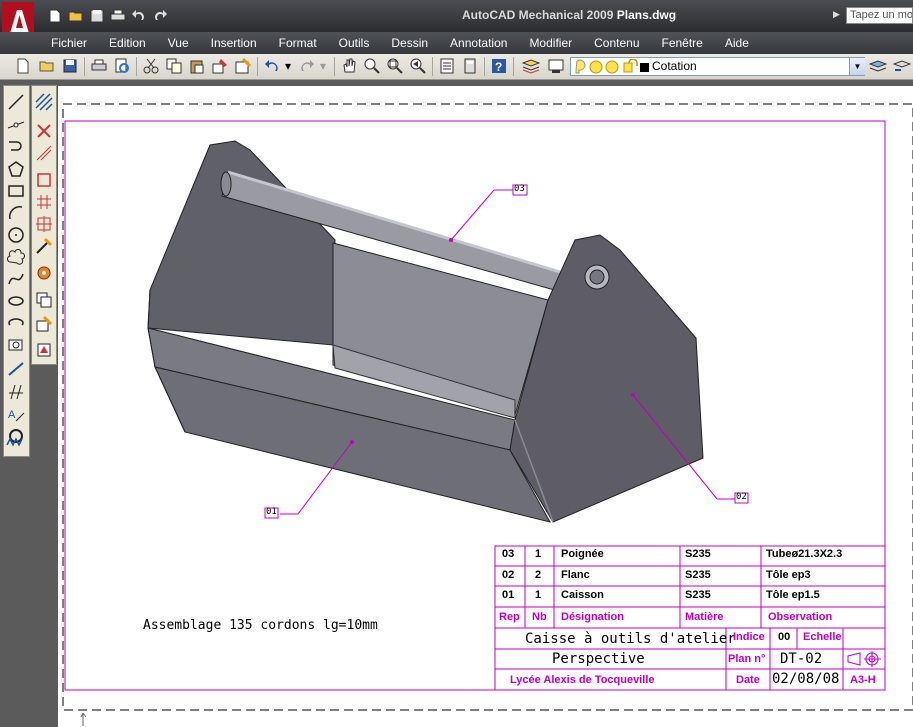  I want to click on layer-dropdown-arrow-icon: ▼, so click(857, 66).